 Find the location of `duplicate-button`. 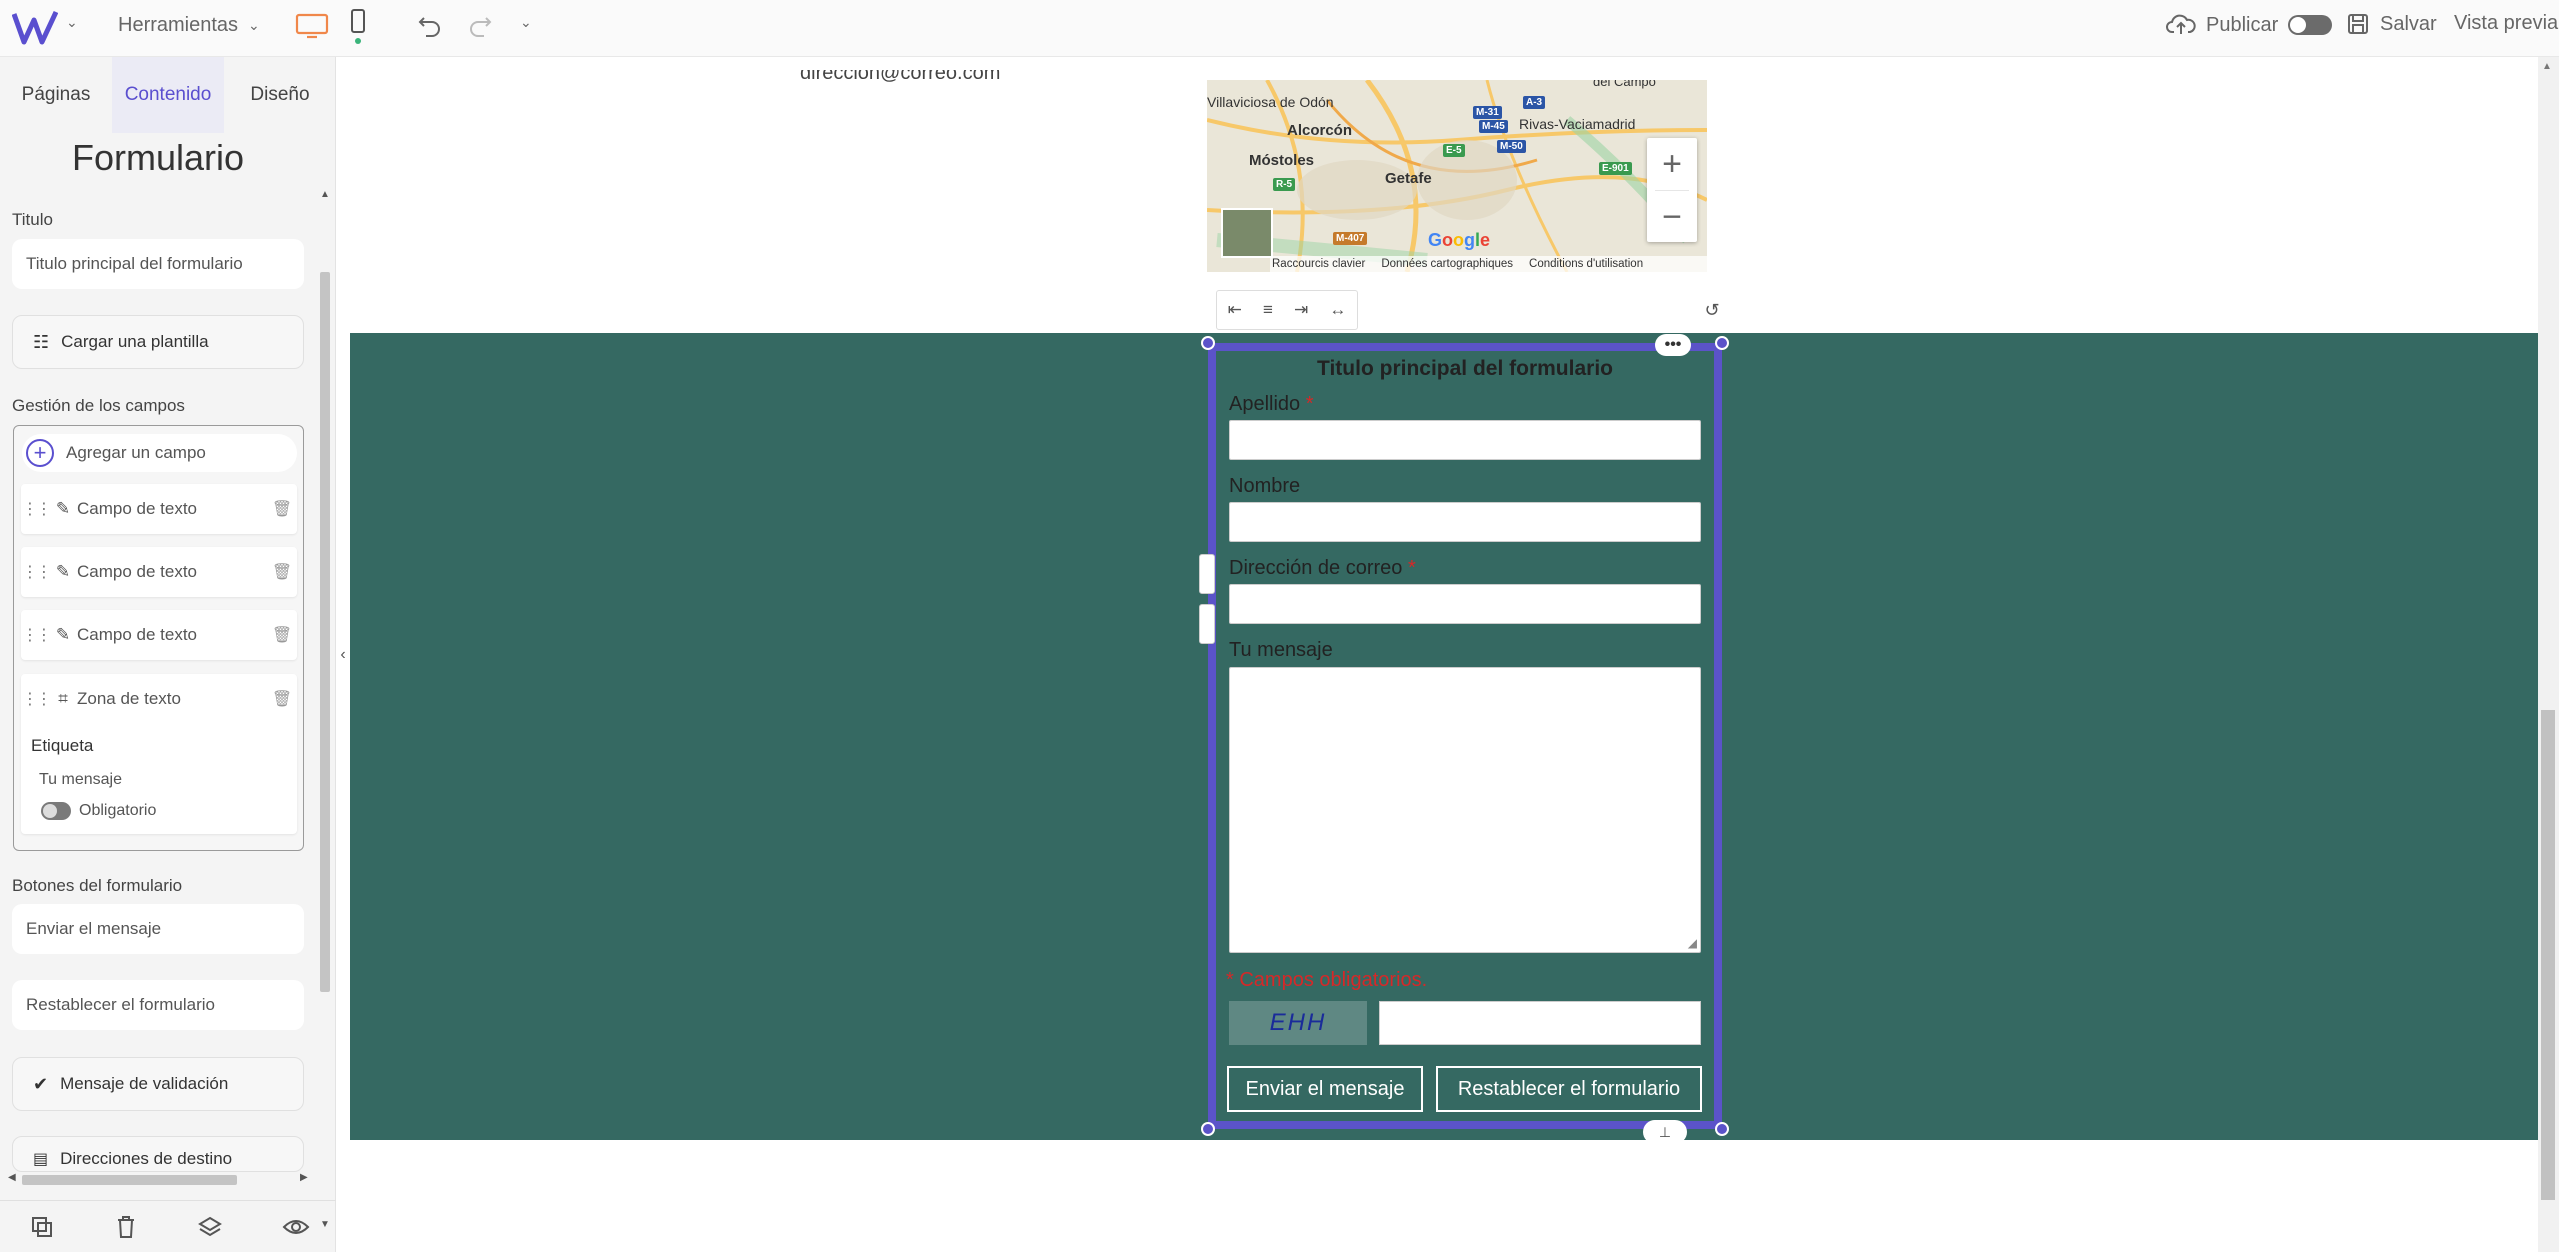

duplicate-button is located at coordinates (42, 1227).